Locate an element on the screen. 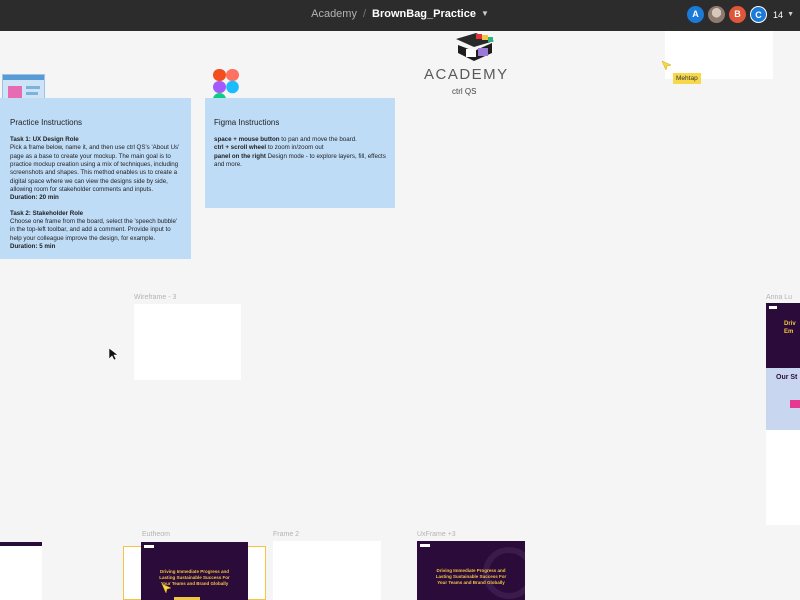 The width and height of the screenshot is (800, 600). frame-label-frame-2: Frame 2 is located at coordinates (286, 534).